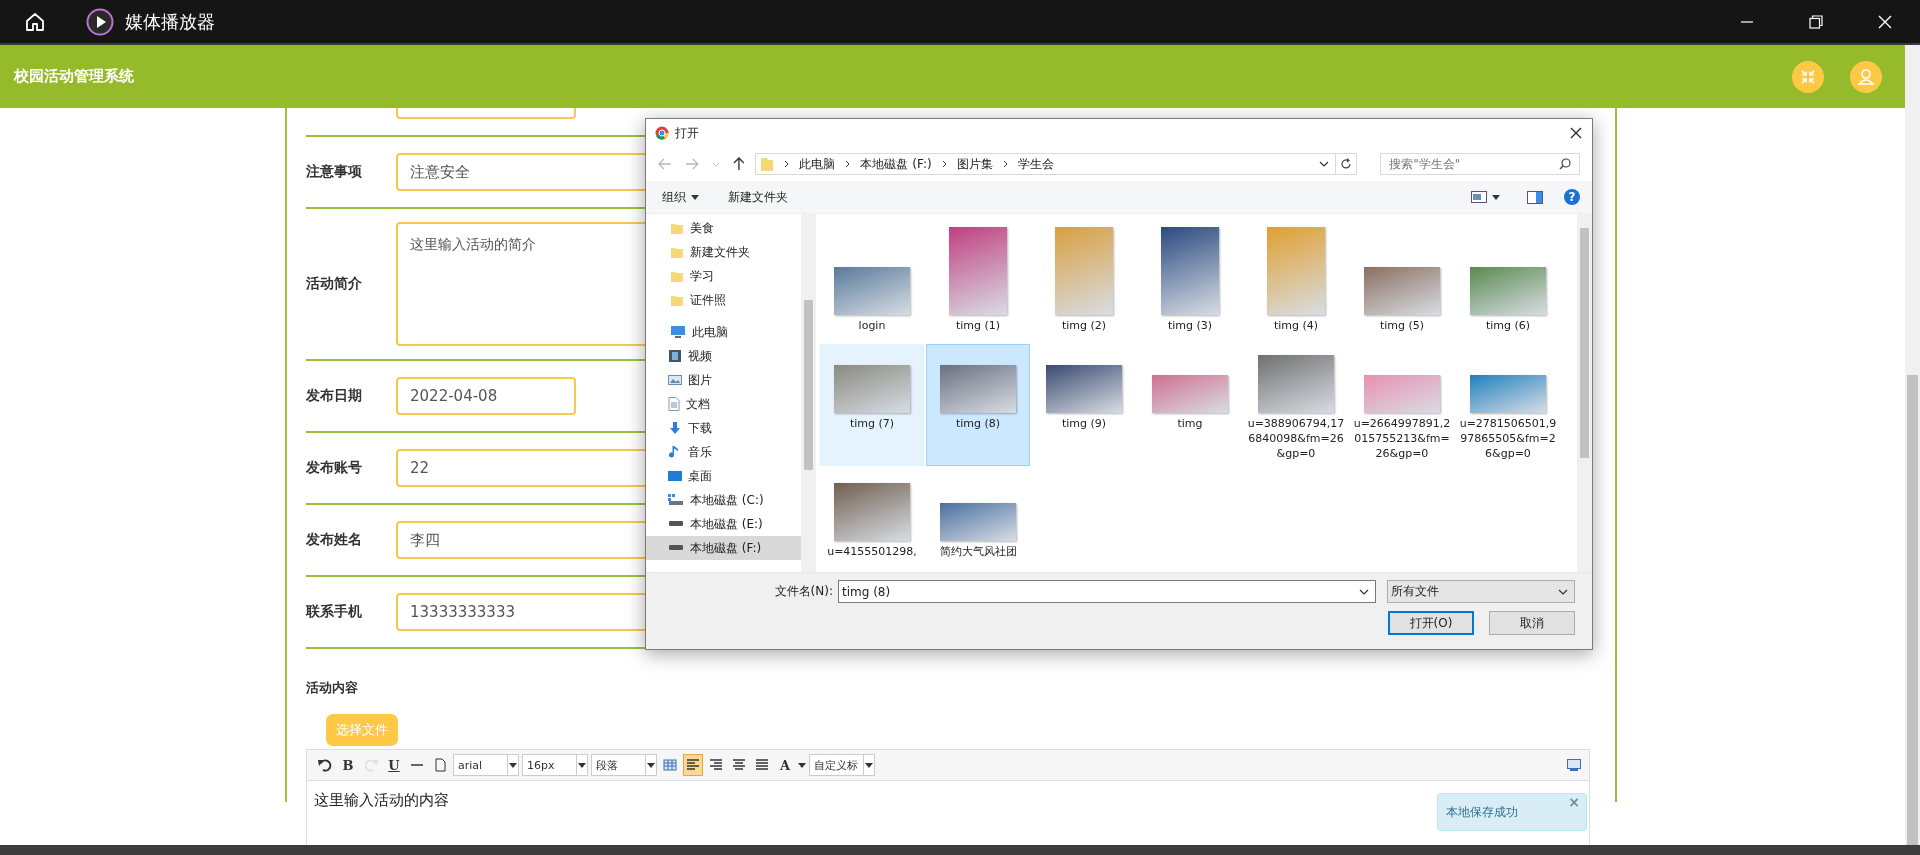 Image resolution: width=1920 pixels, height=855 pixels. I want to click on search-field: 搜索"学生会", so click(1480, 164).